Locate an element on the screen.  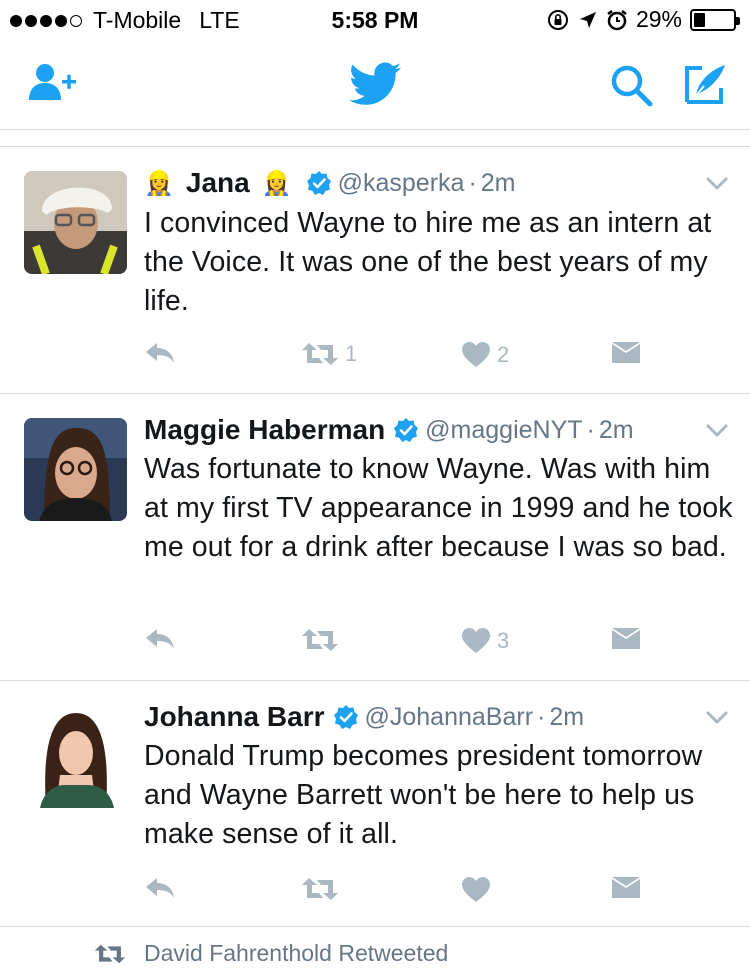
search-icon is located at coordinates (632, 86).